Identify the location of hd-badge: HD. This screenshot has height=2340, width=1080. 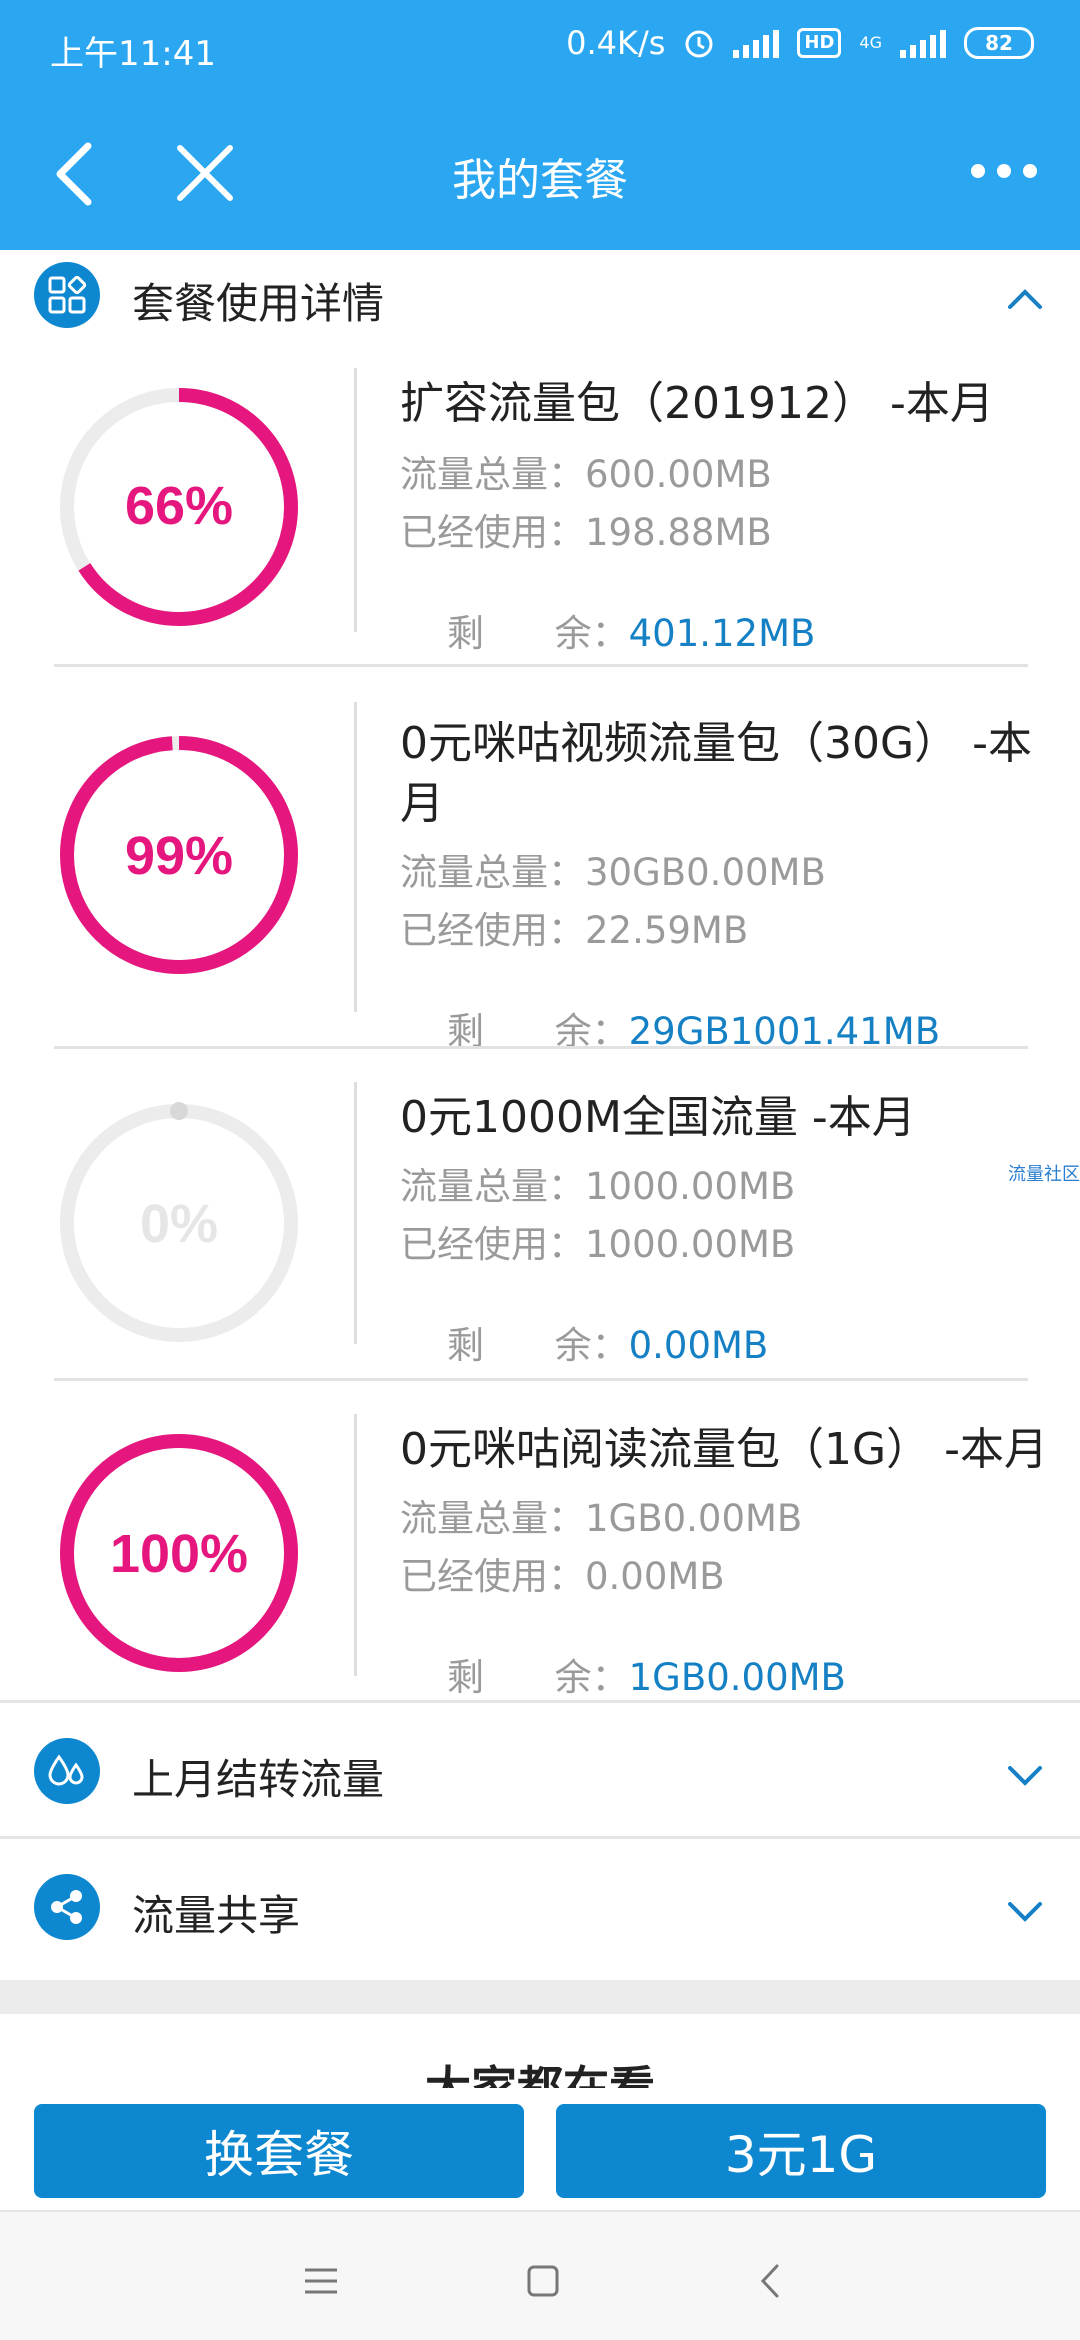
(819, 43).